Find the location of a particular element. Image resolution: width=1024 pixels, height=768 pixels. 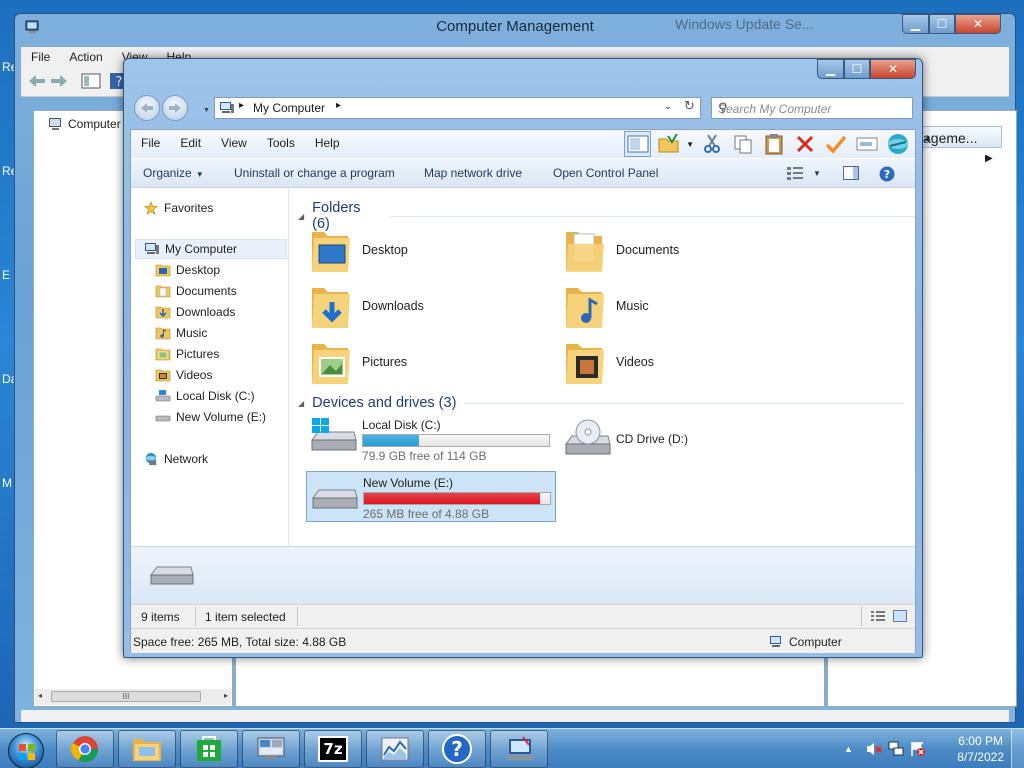

nav-music: Music is located at coordinates (181, 333).